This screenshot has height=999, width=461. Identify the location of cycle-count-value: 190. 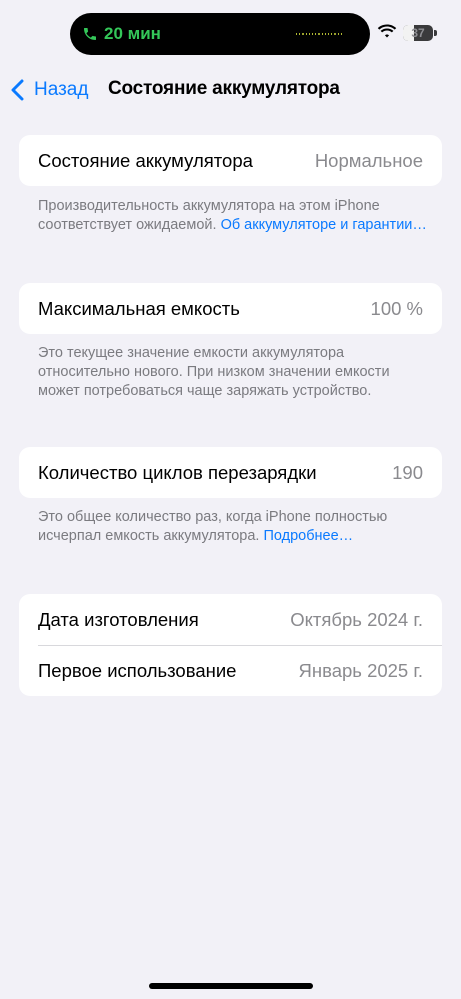
(407, 472).